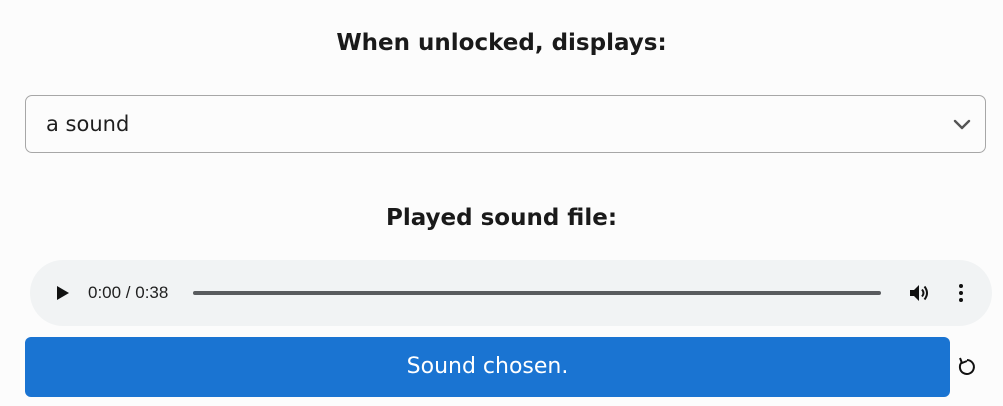 The height and width of the screenshot is (406, 1003). Describe the element at coordinates (501, 43) in the screenshot. I see `unlock-heading: When unlocked, displays:` at that location.